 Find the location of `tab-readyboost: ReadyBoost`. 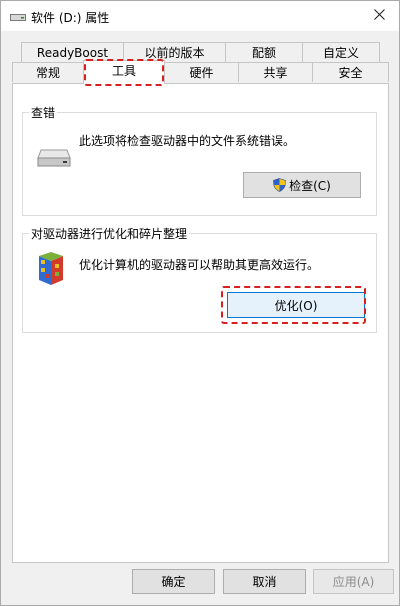

tab-readyboost: ReadyBoost is located at coordinates (72, 52).